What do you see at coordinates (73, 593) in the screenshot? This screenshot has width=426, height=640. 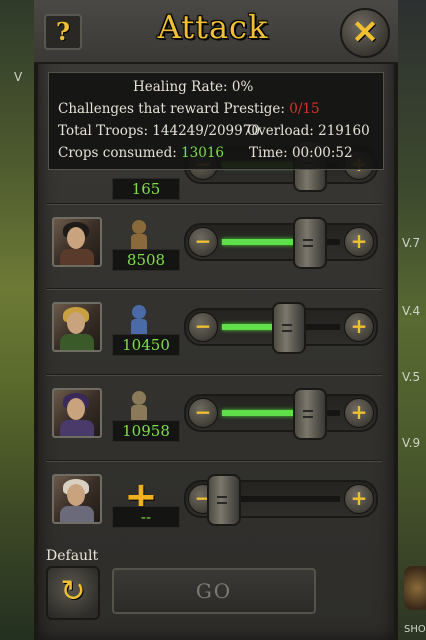 I see `reset-default-button: ↻` at bounding box center [73, 593].